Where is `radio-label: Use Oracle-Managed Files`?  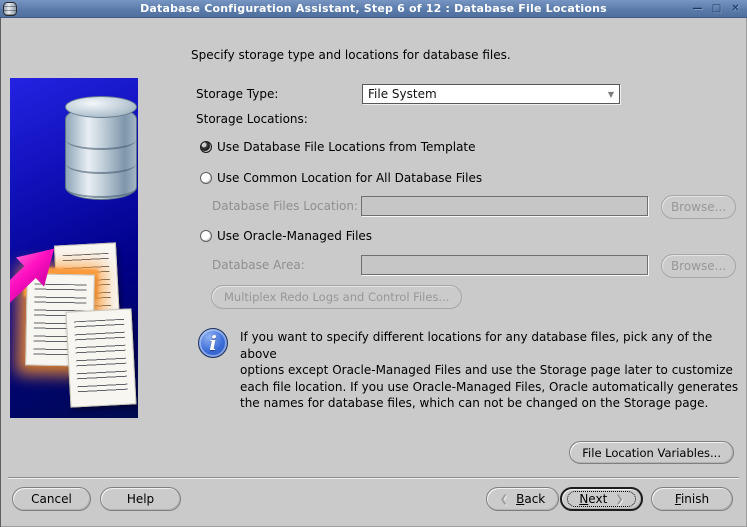 radio-label: Use Oracle-Managed Files is located at coordinates (295, 236).